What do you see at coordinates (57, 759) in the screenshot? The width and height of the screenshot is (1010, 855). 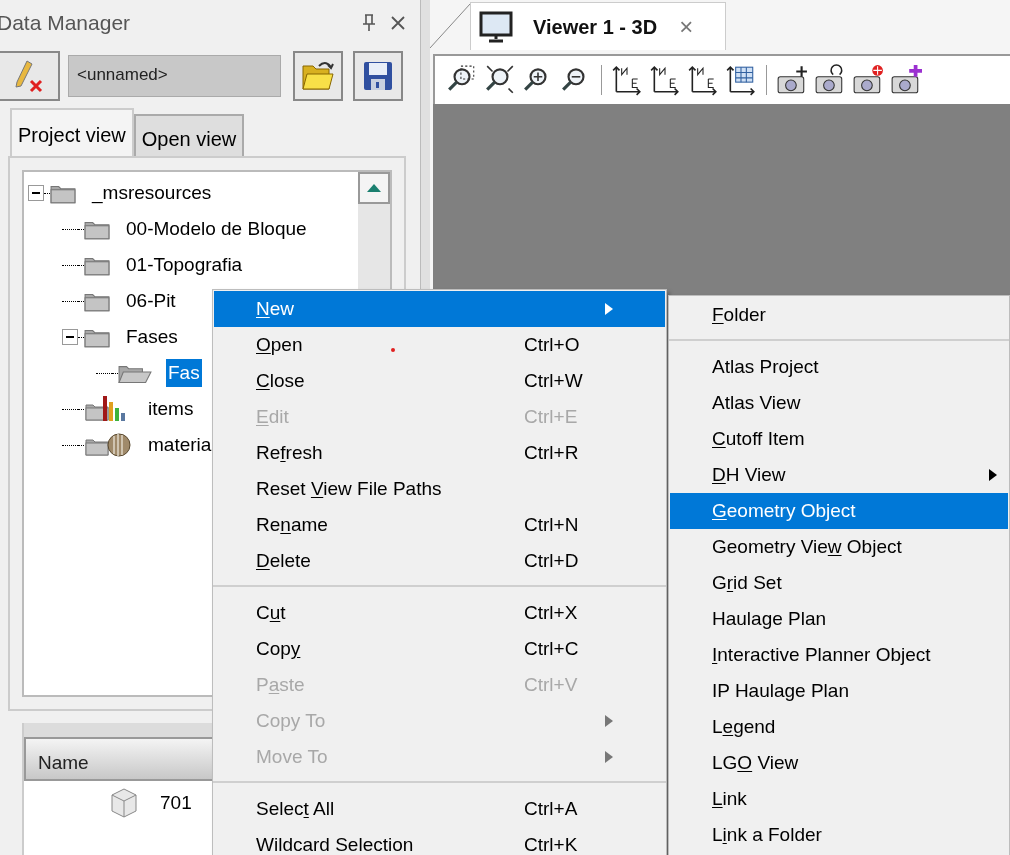 I see `column-header: Name` at bounding box center [57, 759].